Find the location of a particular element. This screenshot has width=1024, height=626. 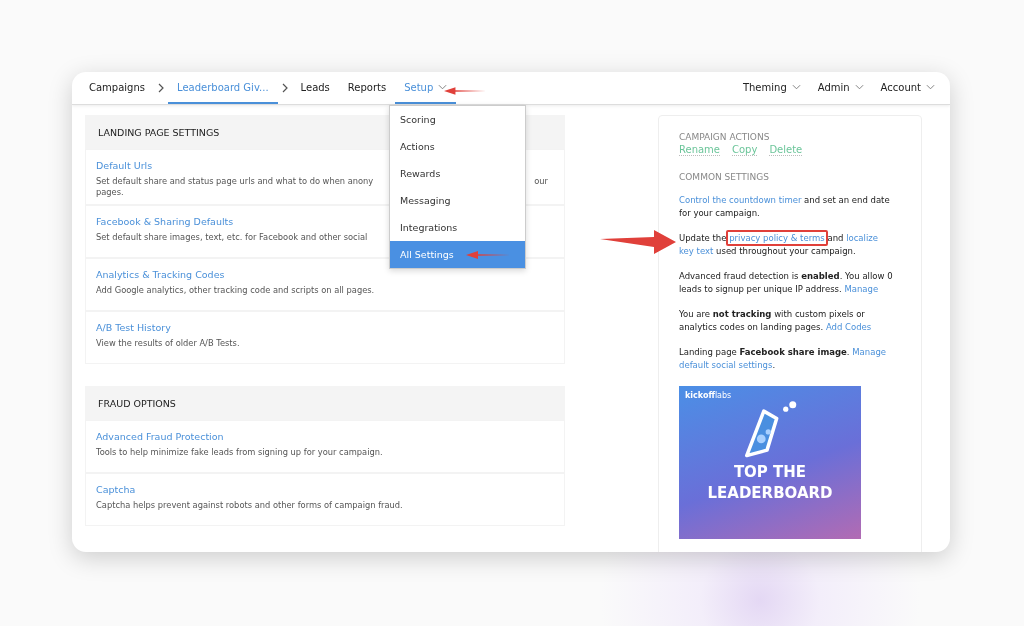

settings-summary: You are not tracking with custom pixels or analytics codes on landing pages. Add Codes is located at coordinates (776, 321).